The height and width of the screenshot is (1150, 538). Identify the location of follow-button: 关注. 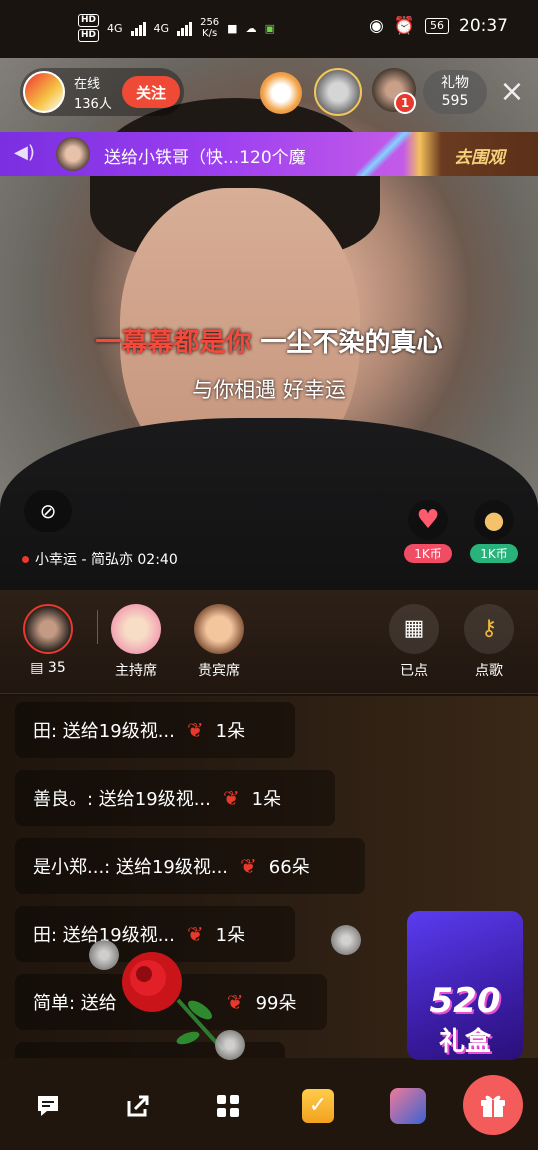
(151, 92).